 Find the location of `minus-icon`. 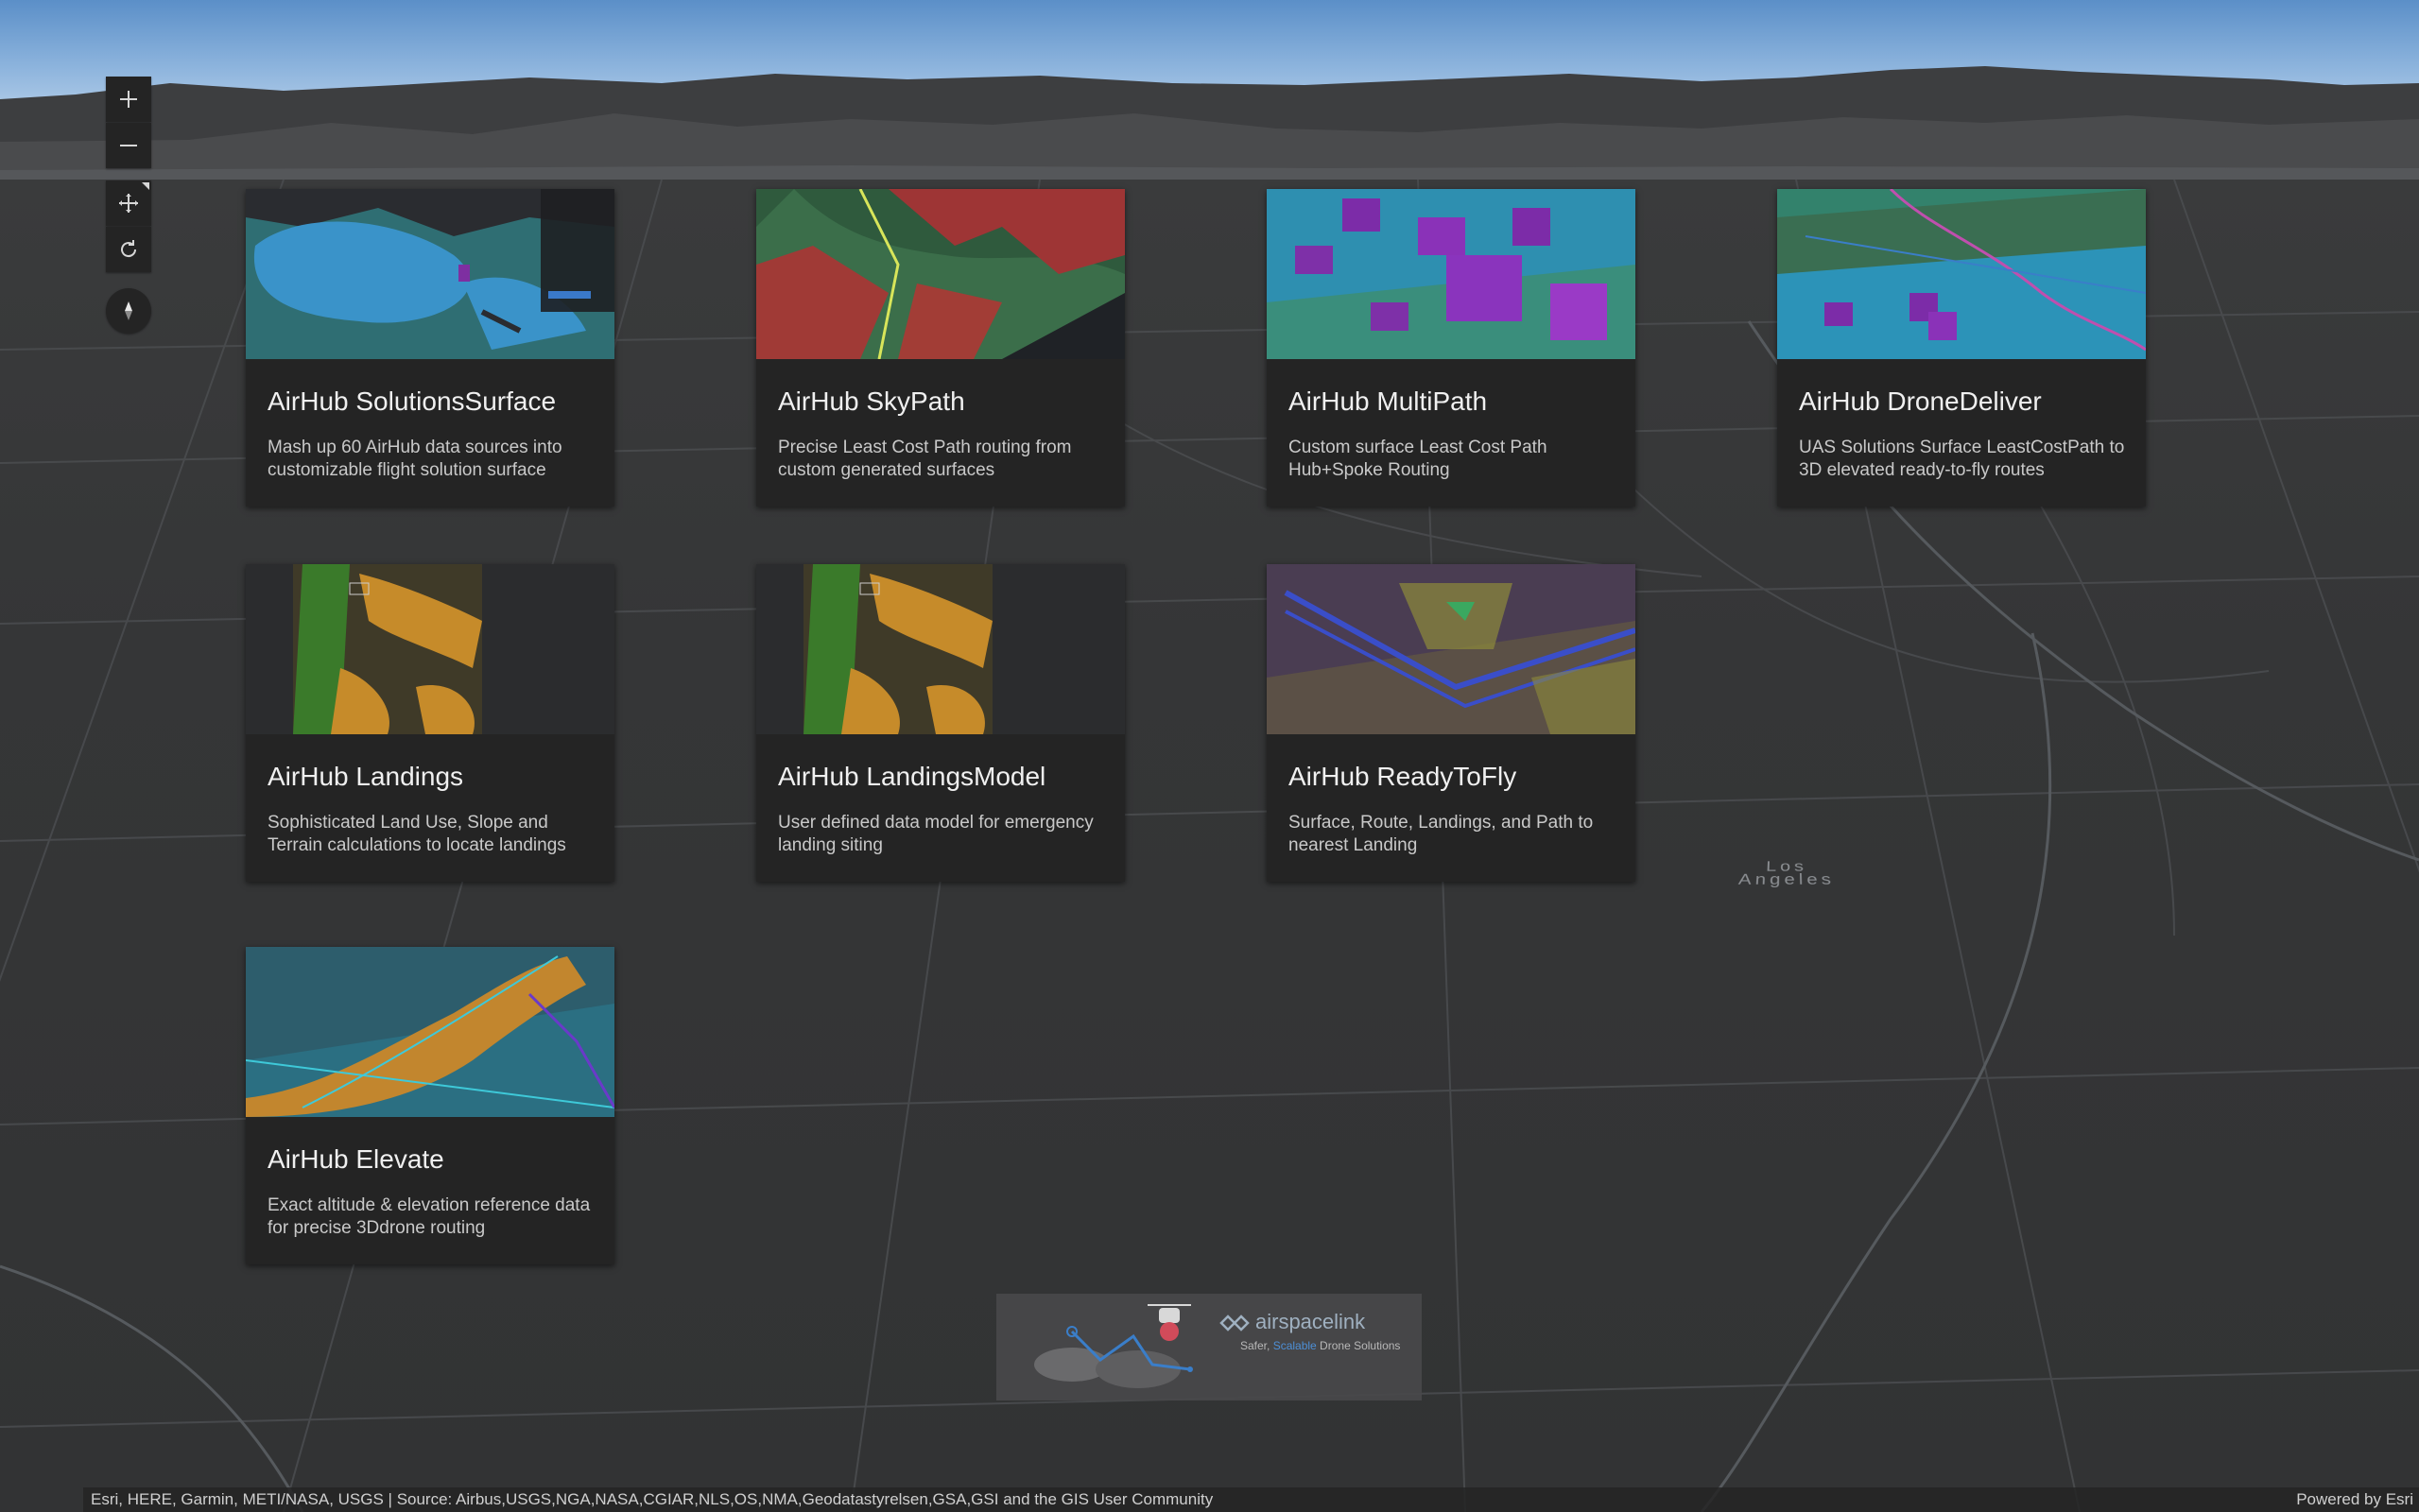

minus-icon is located at coordinates (128, 145).